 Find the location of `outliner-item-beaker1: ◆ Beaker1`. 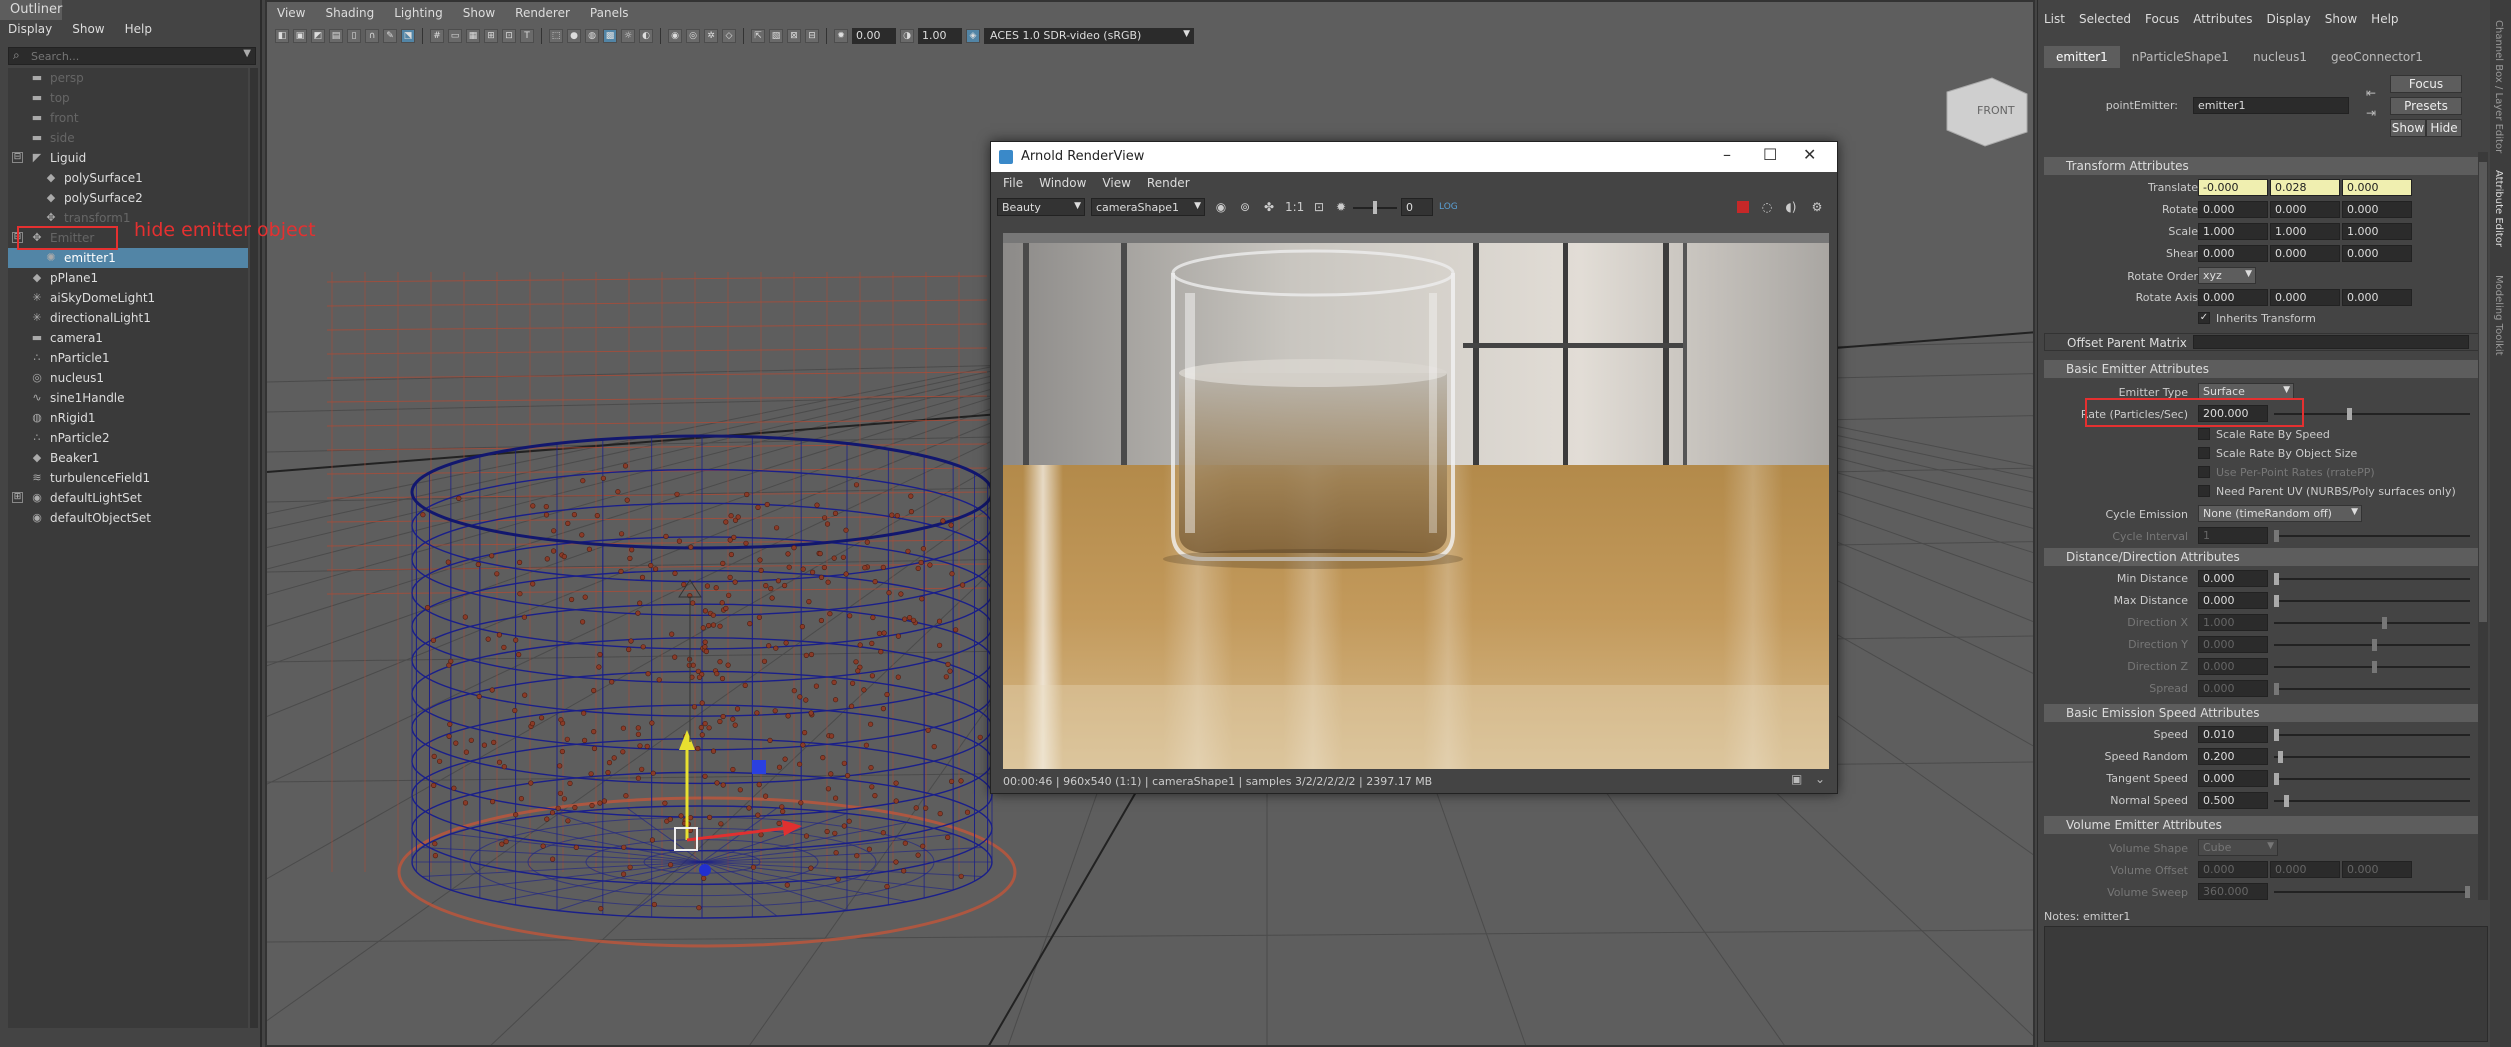

outliner-item-beaker1: ◆ Beaker1 is located at coordinates (128, 458).